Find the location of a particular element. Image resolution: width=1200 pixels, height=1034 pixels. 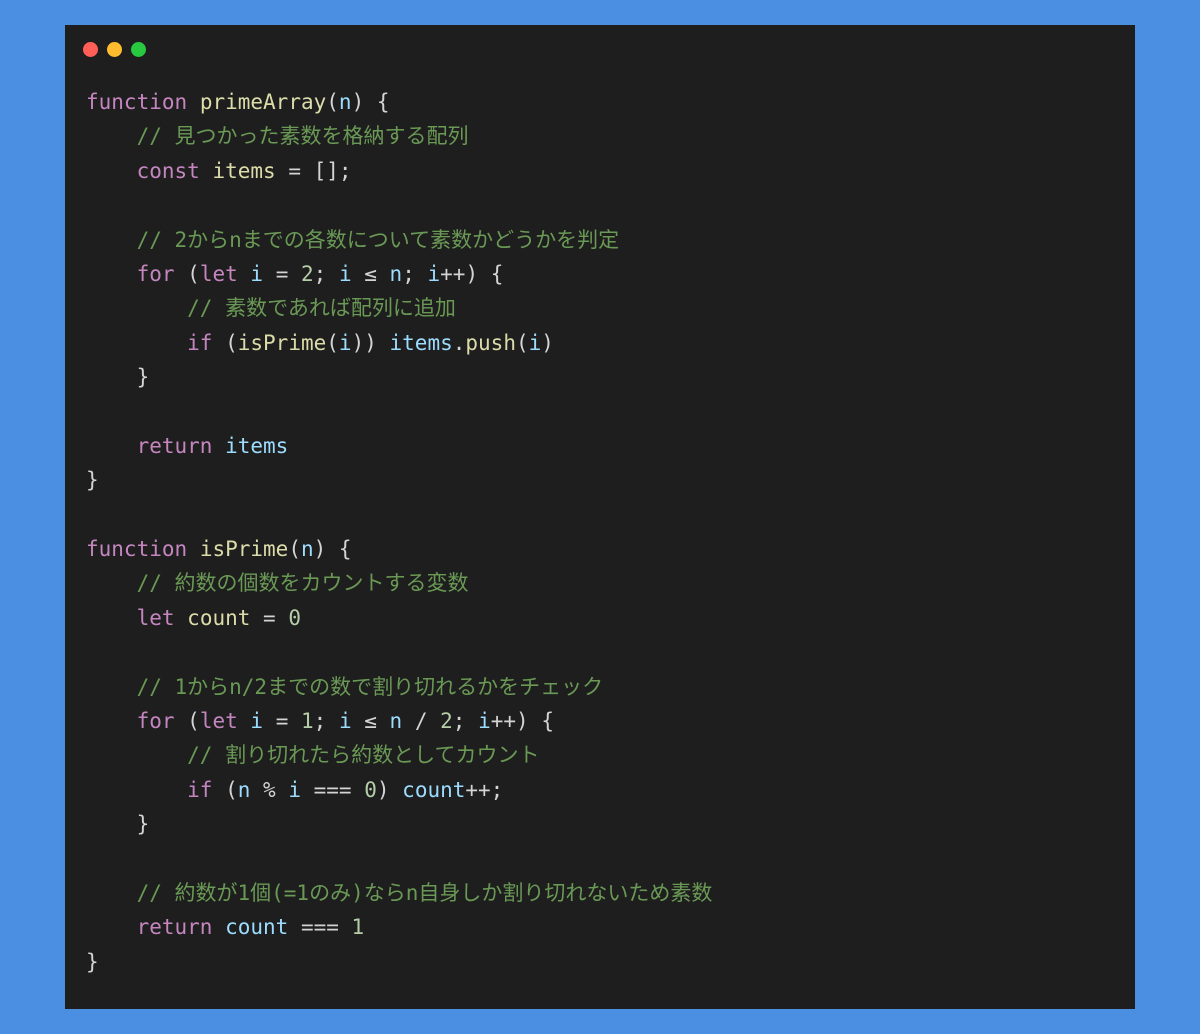

code-line: // 見つかった素数を格納する配列 is located at coordinates (600, 136).